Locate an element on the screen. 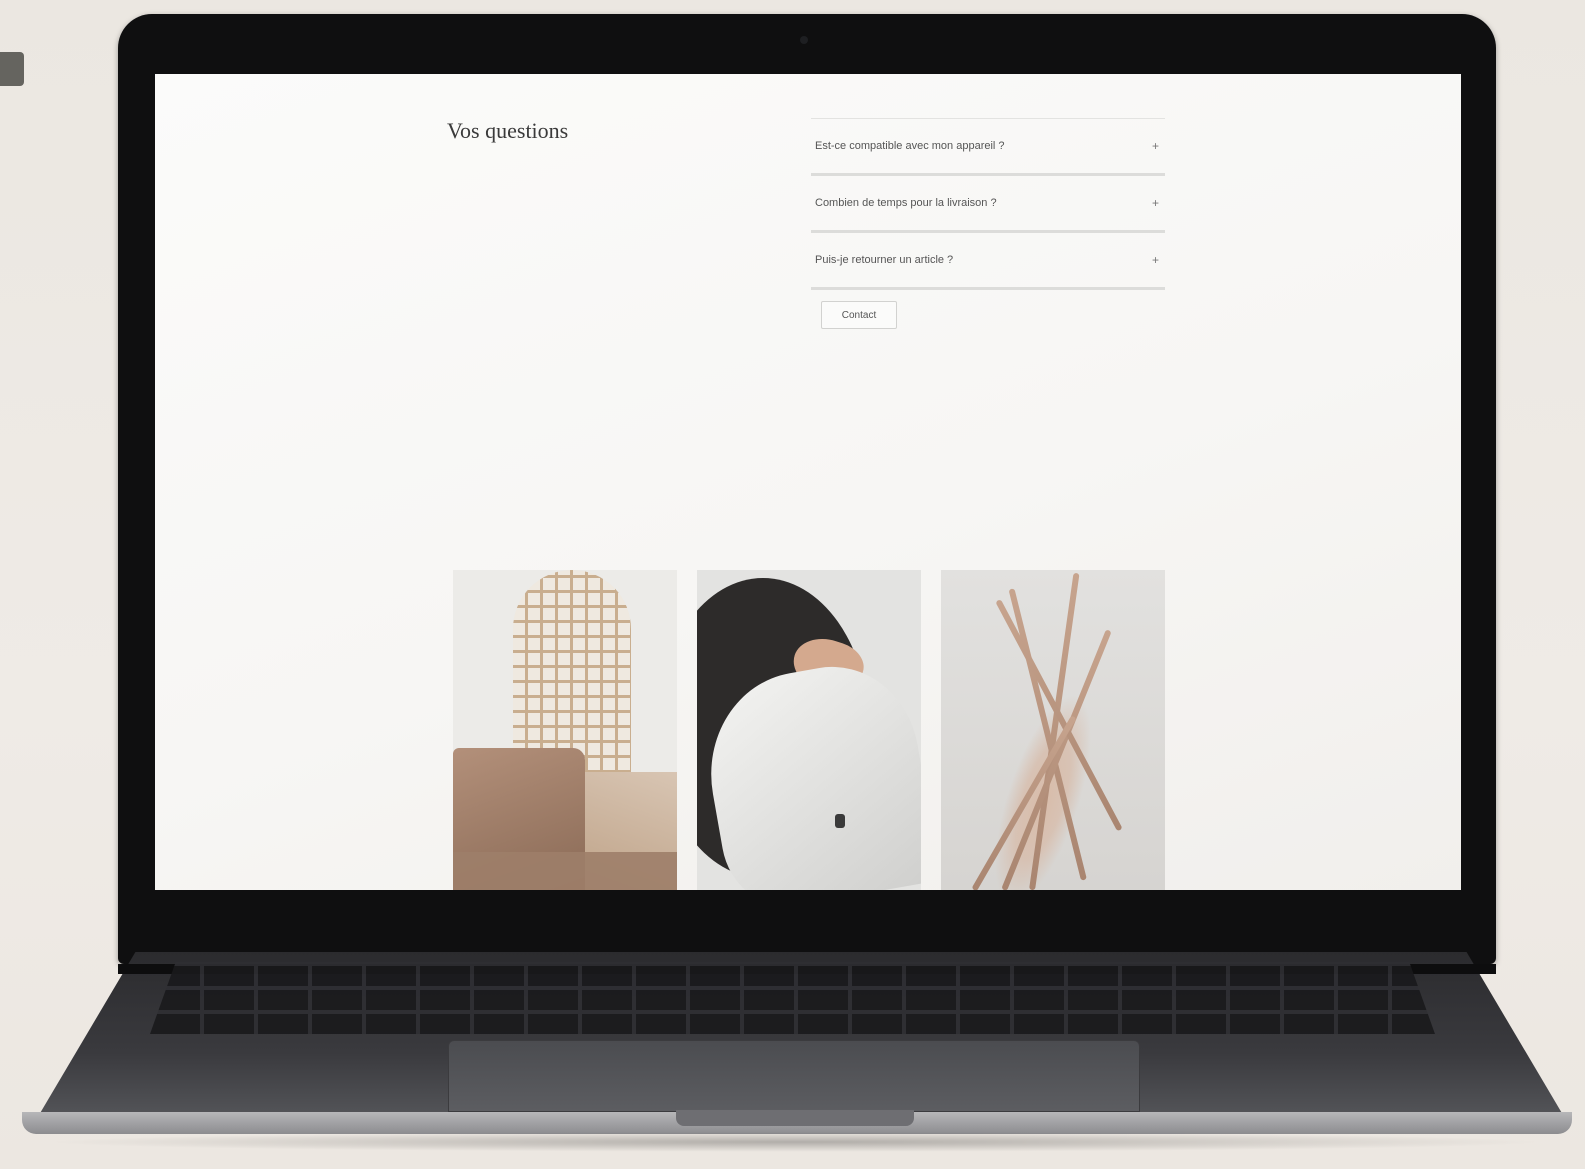  white-cloth-dark-arch-photo is located at coordinates (809, 730).